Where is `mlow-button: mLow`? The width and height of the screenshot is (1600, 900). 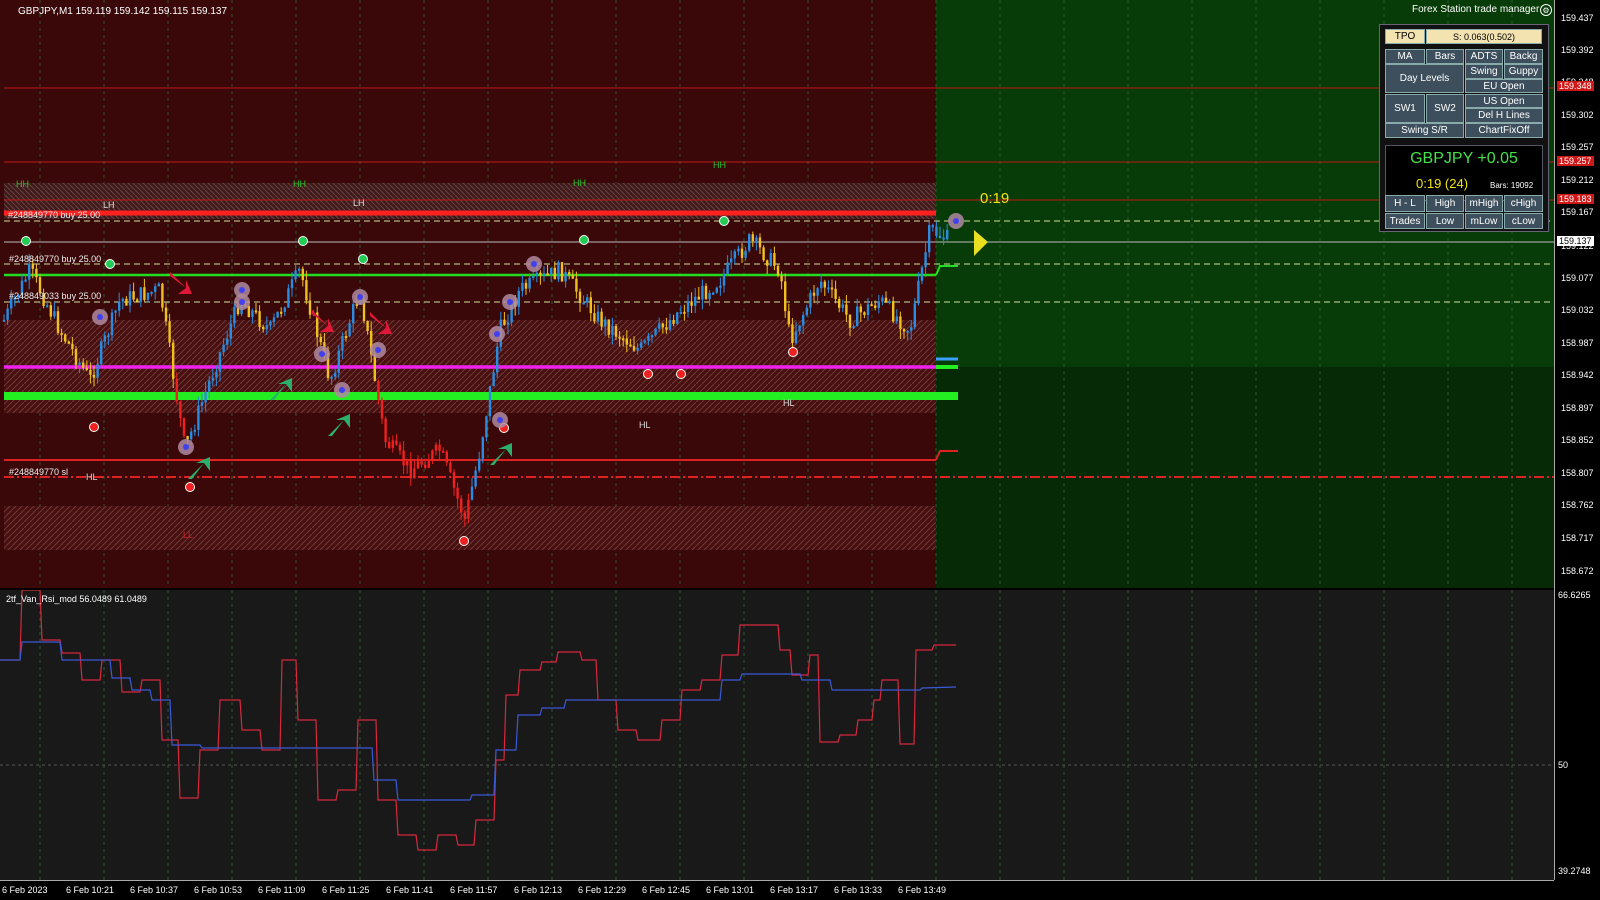
mlow-button: mLow is located at coordinates (1484, 221).